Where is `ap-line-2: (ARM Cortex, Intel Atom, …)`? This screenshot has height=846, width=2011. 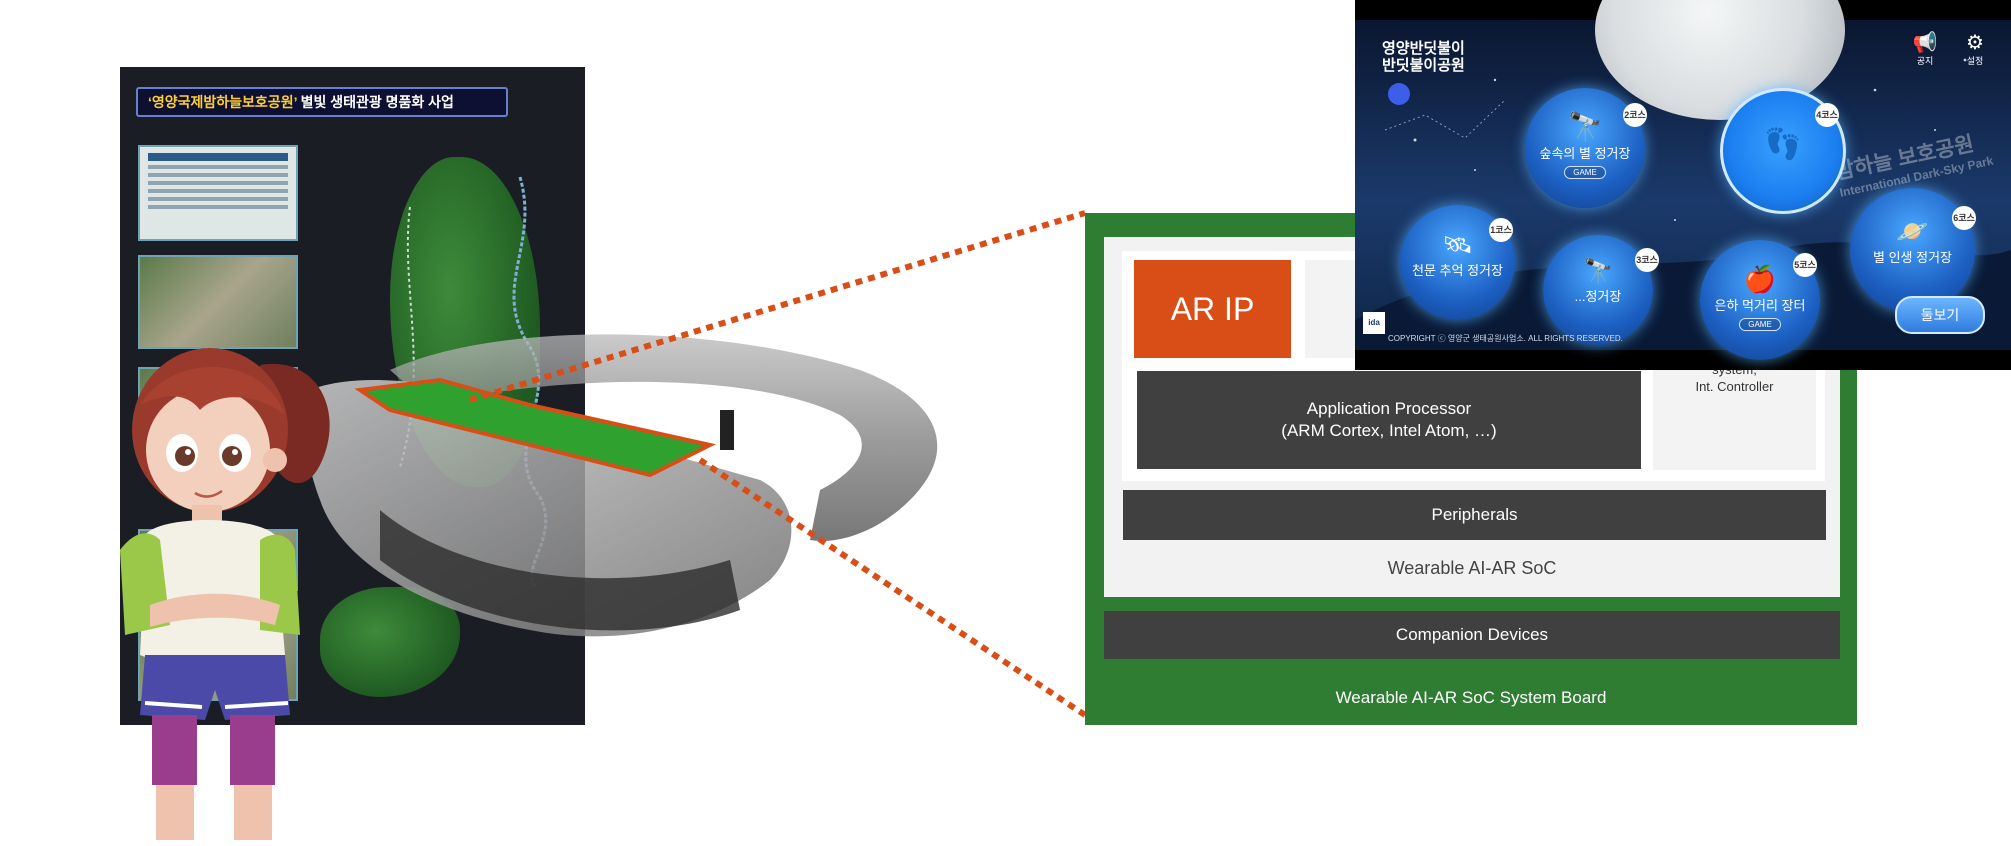 ap-line-2: (ARM Cortex, Intel Atom, …) is located at coordinates (1389, 430).